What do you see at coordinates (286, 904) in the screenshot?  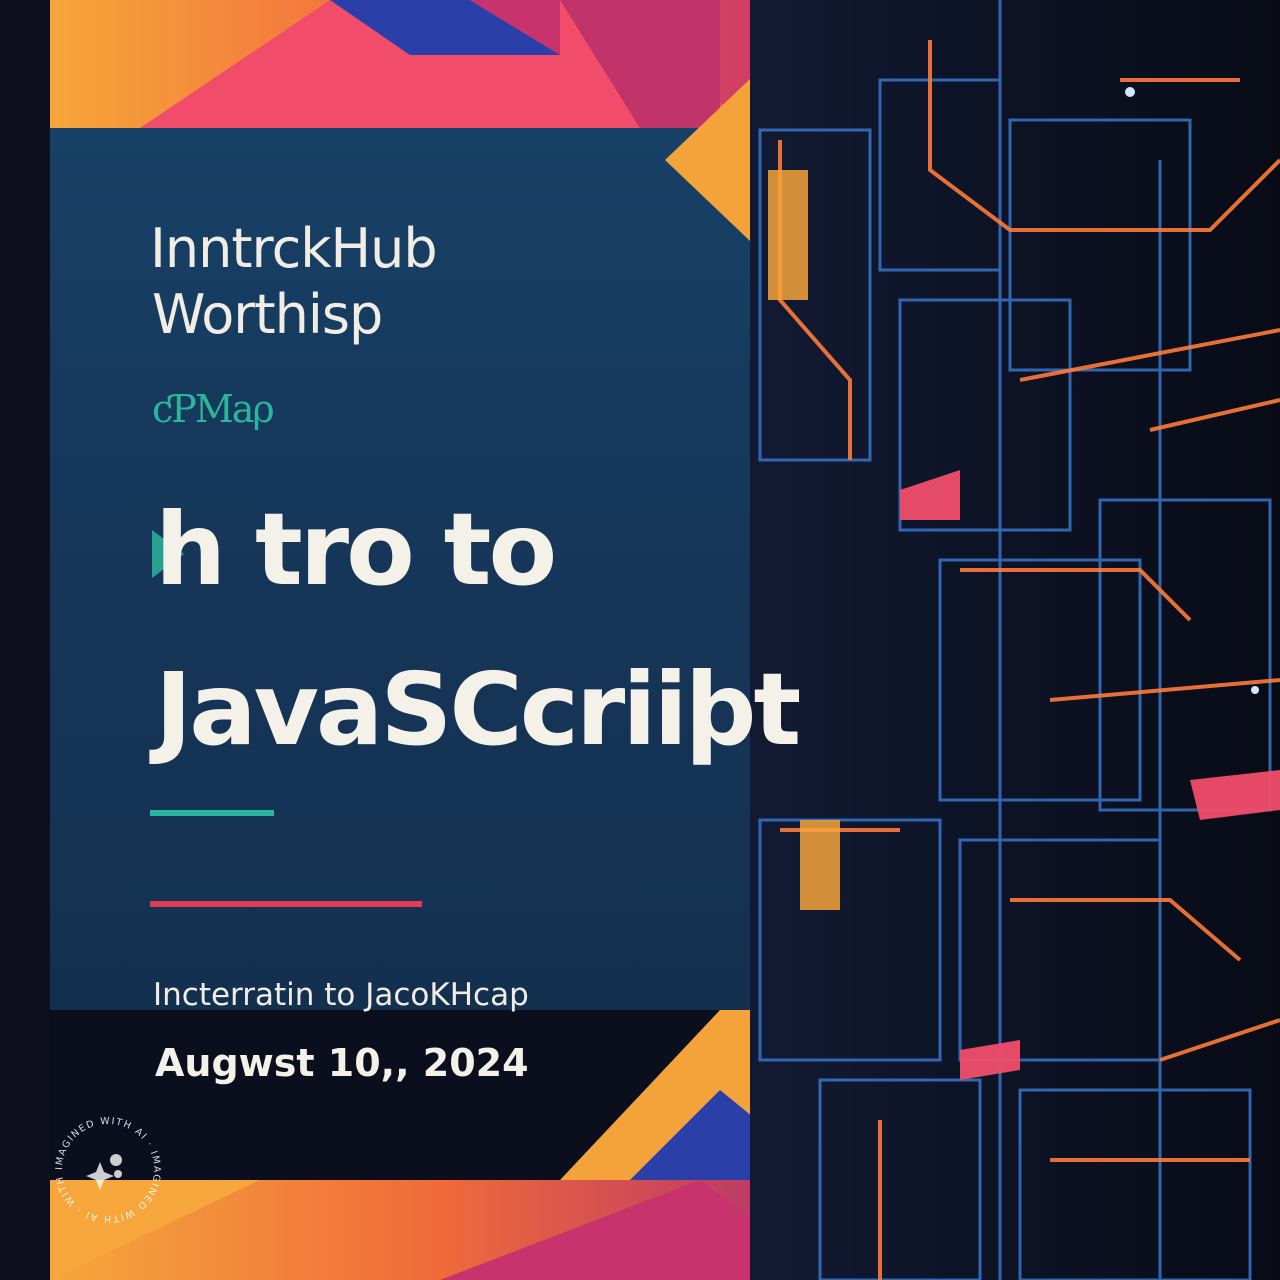 I see `accent-rule-red` at bounding box center [286, 904].